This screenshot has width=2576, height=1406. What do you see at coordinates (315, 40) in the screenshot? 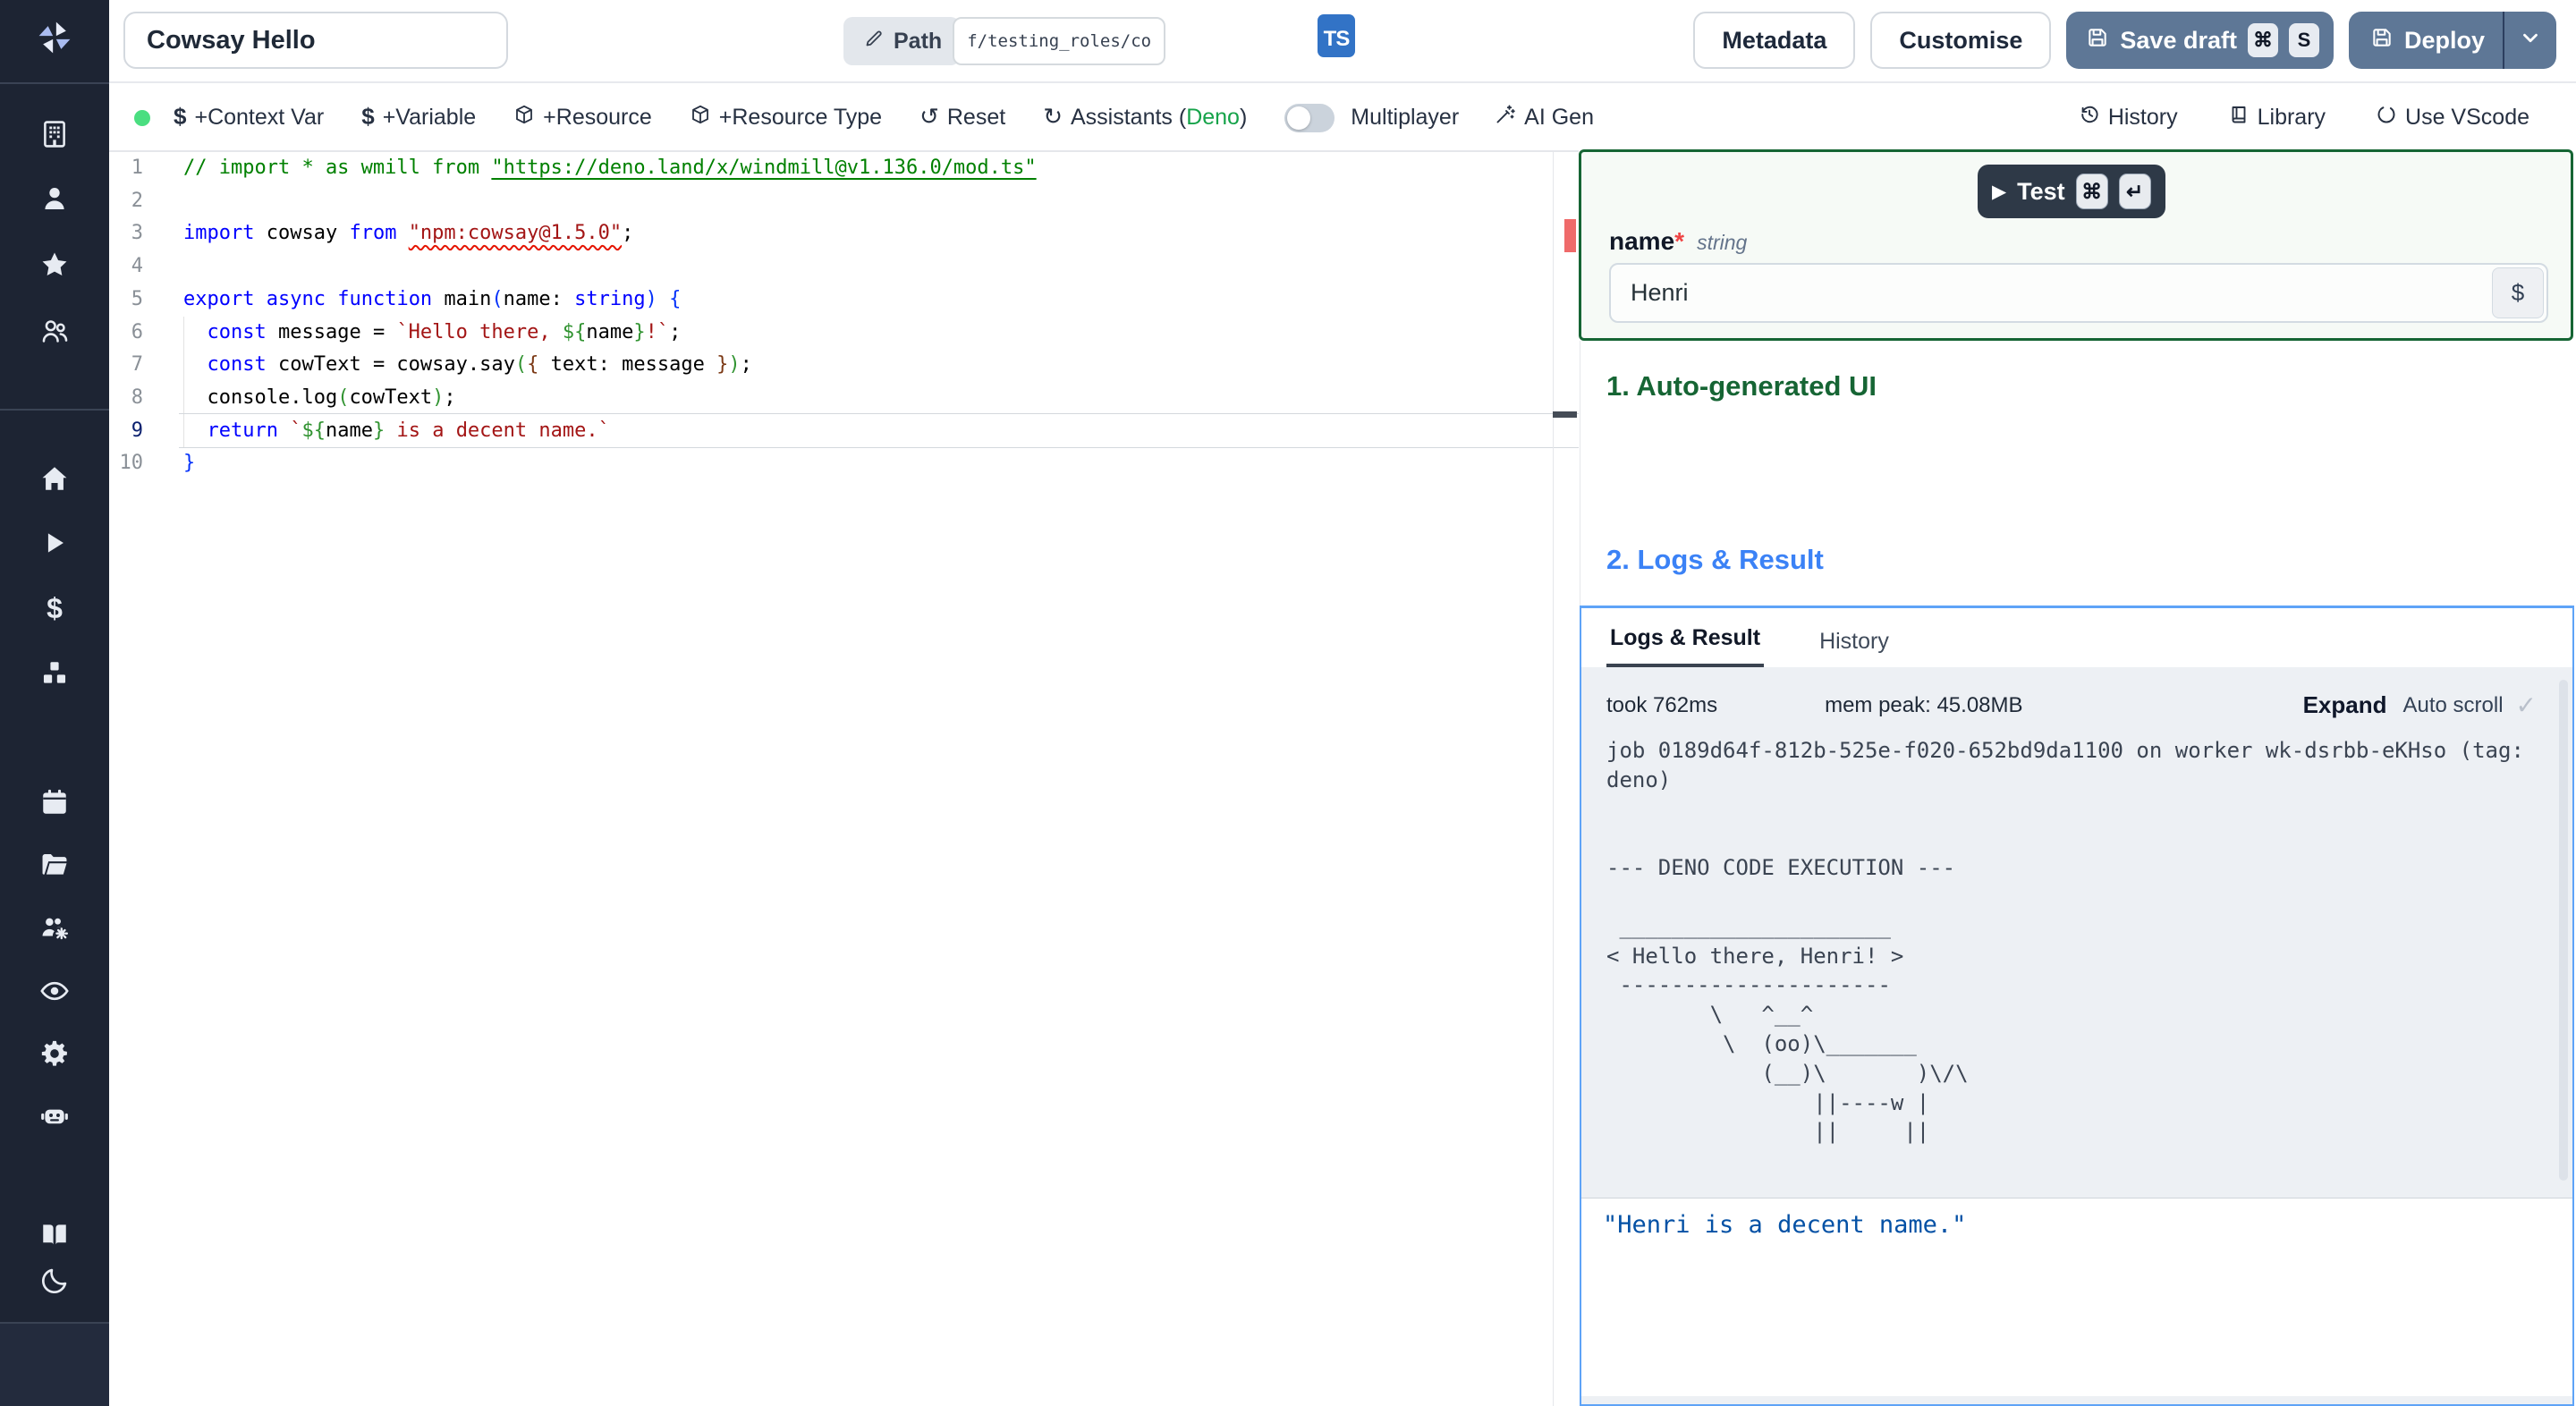
I see `script-title-input` at bounding box center [315, 40].